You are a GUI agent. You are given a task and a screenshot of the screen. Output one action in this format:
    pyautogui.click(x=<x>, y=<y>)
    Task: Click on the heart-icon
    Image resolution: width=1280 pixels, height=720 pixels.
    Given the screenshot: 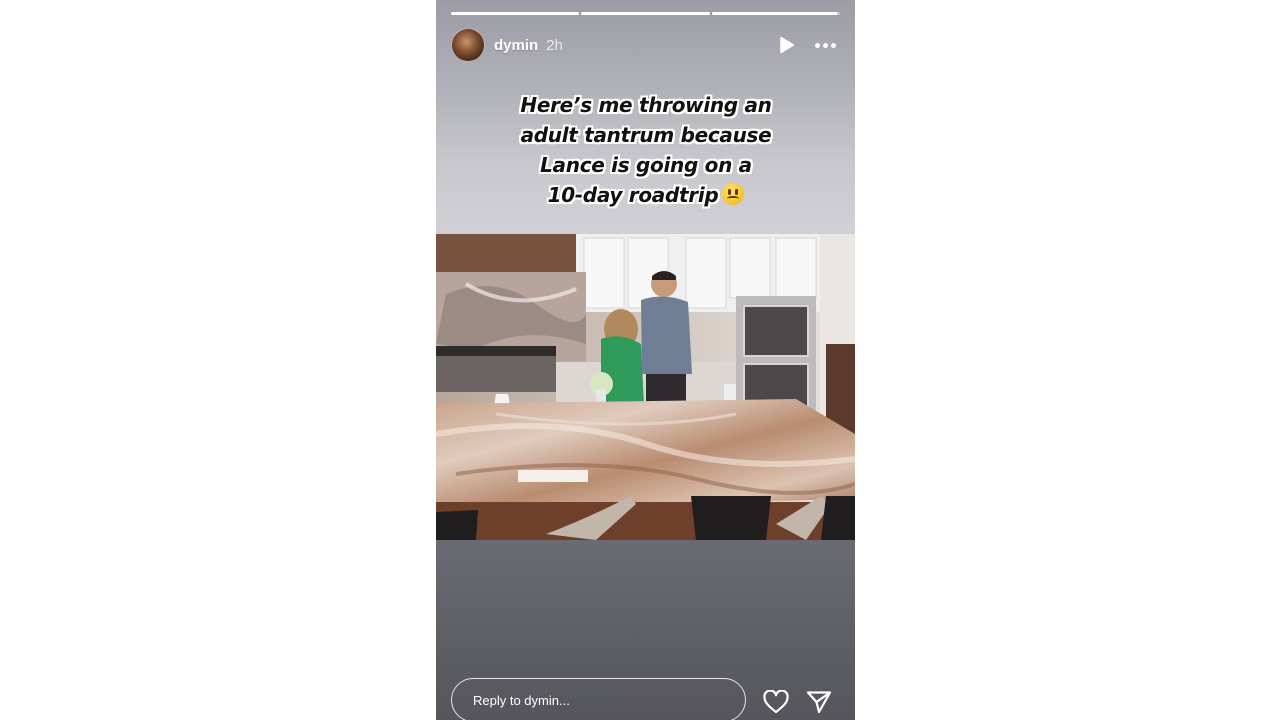 What is the action you would take?
    pyautogui.click(x=776, y=702)
    